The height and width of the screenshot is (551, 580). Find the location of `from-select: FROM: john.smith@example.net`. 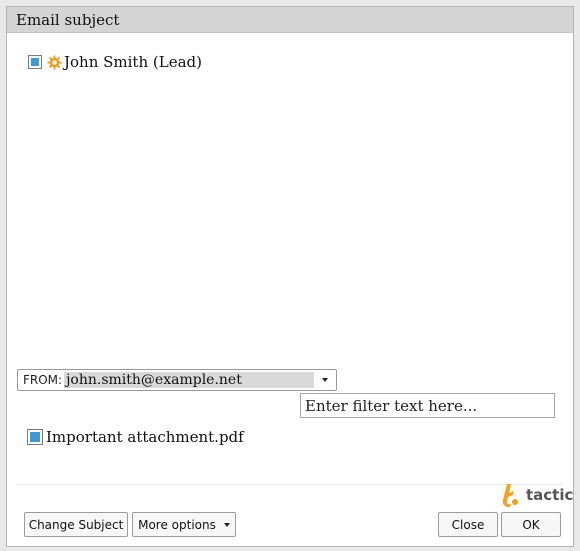

from-select: FROM: john.smith@example.net is located at coordinates (177, 380).